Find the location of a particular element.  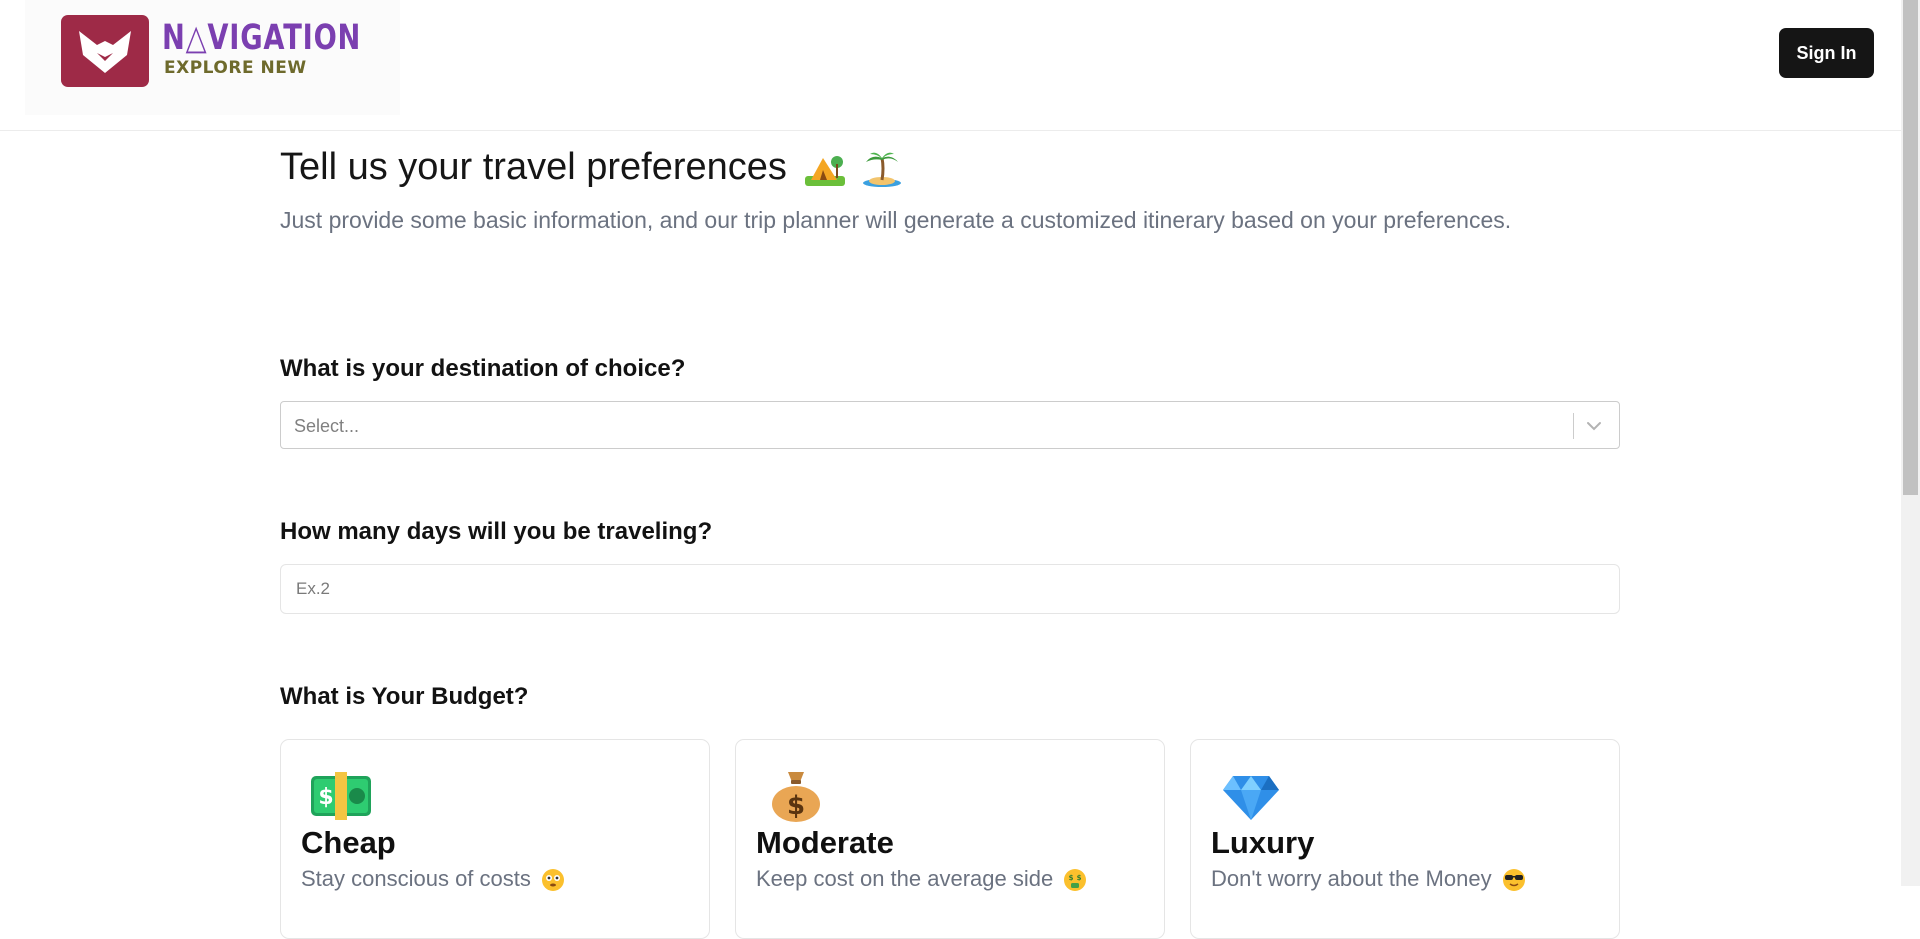

option-title: Cheap is located at coordinates (348, 842).